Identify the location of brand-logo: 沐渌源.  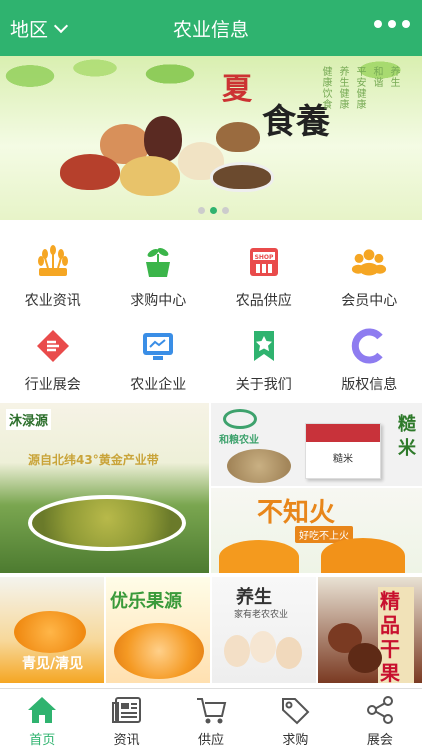
(29, 419).